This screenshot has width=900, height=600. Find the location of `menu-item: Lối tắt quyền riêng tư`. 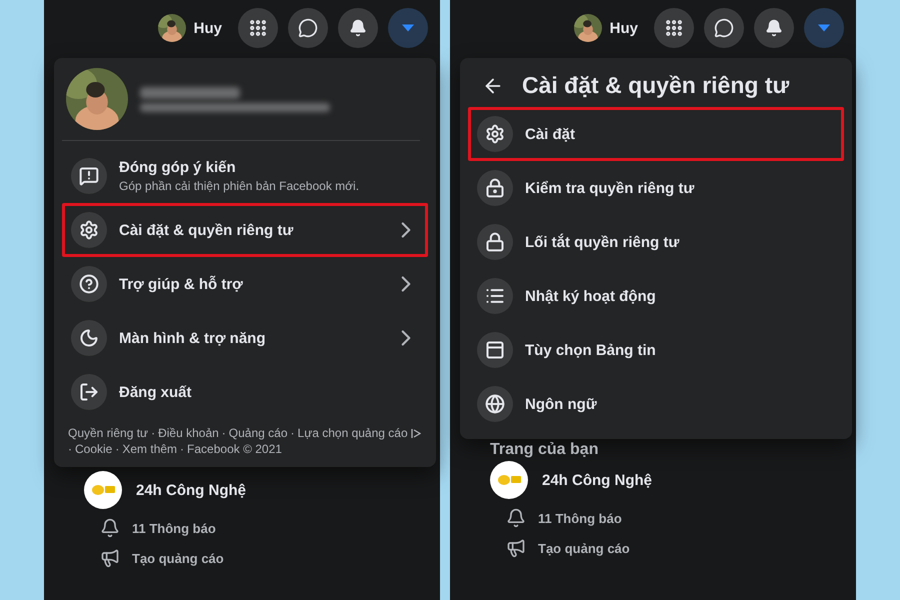

menu-item: Lối tắt quyền riêng tư is located at coordinates (656, 242).